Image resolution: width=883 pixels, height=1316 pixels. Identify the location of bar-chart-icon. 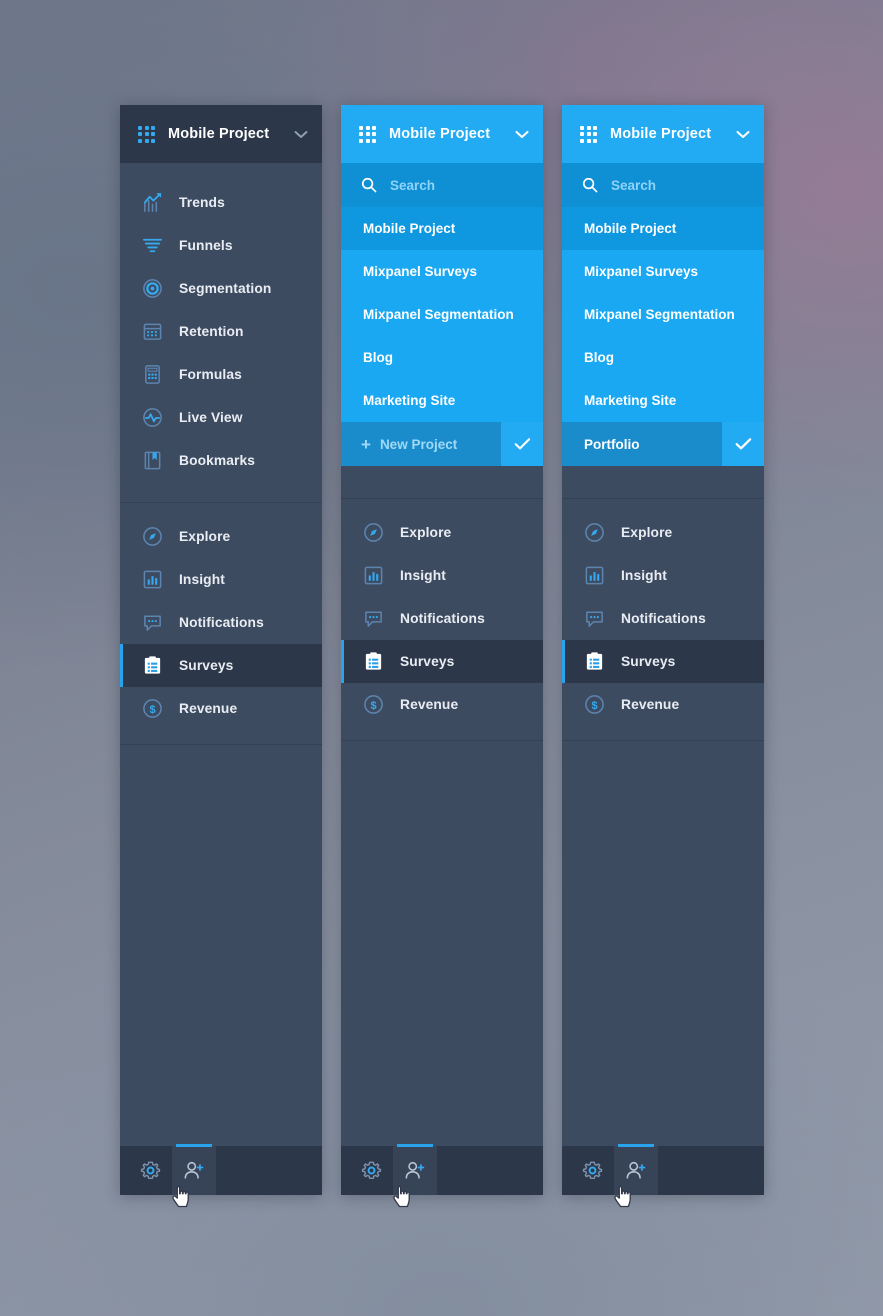
(152, 579).